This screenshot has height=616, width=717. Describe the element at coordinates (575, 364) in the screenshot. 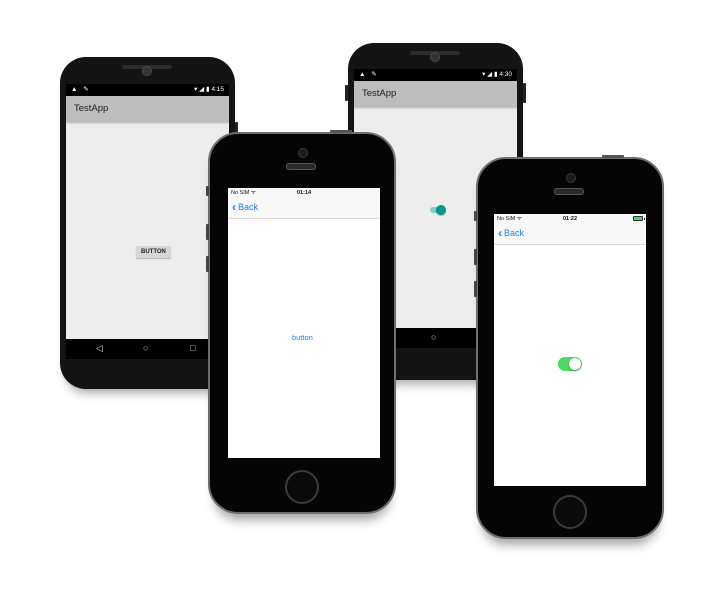

I see `switch-knob` at that location.